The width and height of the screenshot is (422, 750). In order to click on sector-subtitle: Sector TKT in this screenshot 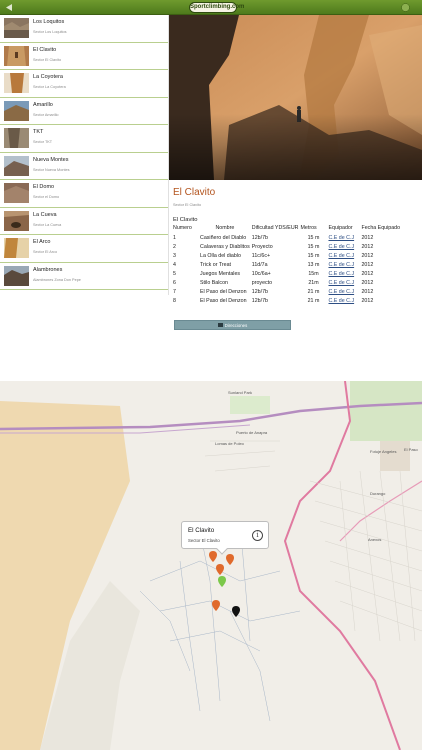, I will do `click(43, 142)`.